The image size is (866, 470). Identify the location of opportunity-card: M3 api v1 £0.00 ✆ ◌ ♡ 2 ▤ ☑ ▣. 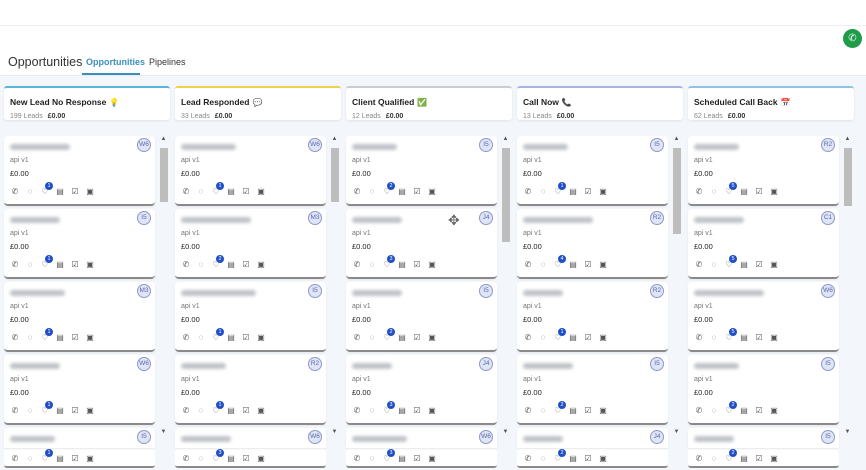
(250, 244).